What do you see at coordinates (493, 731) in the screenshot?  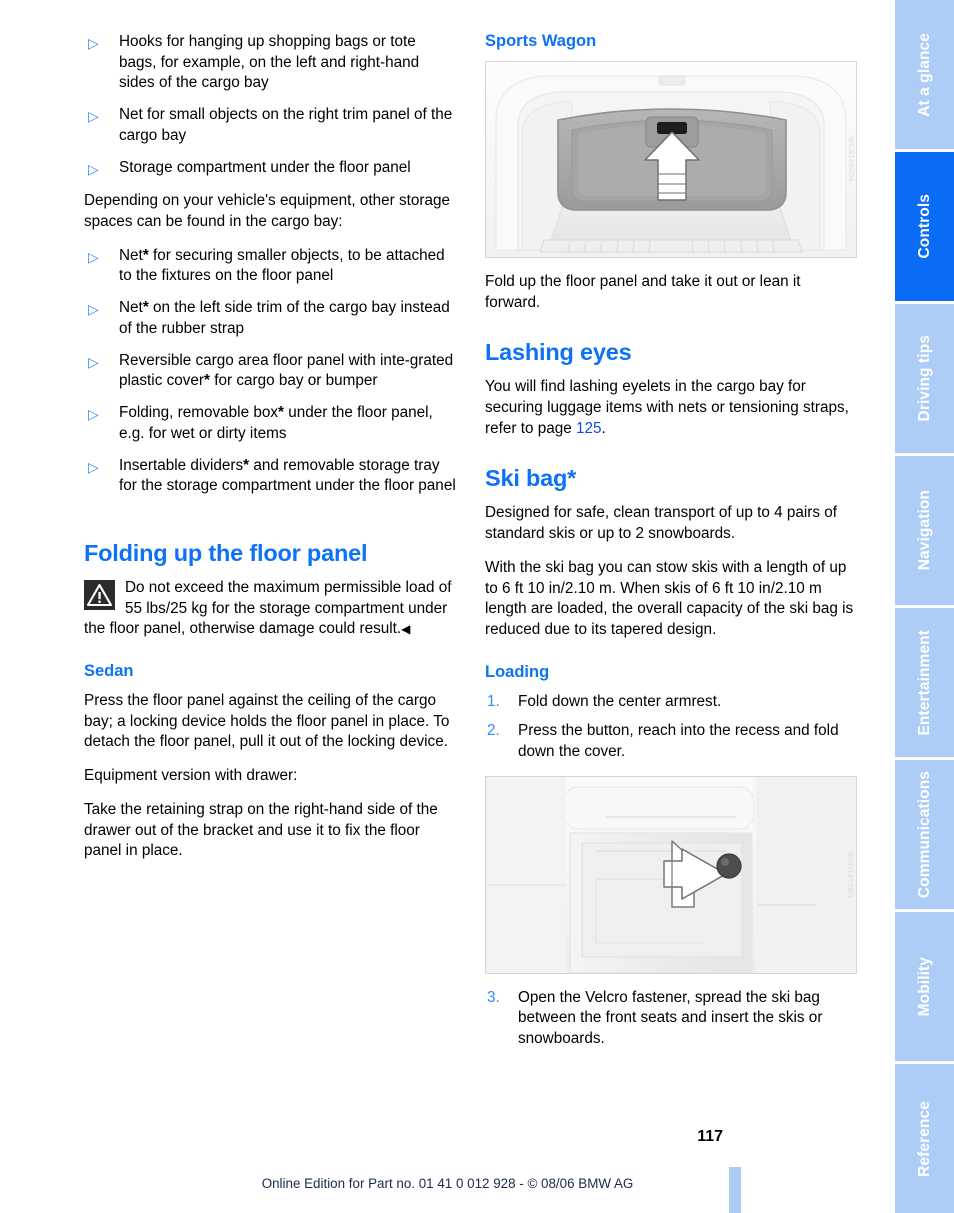 I see `step-number: 2.` at bounding box center [493, 731].